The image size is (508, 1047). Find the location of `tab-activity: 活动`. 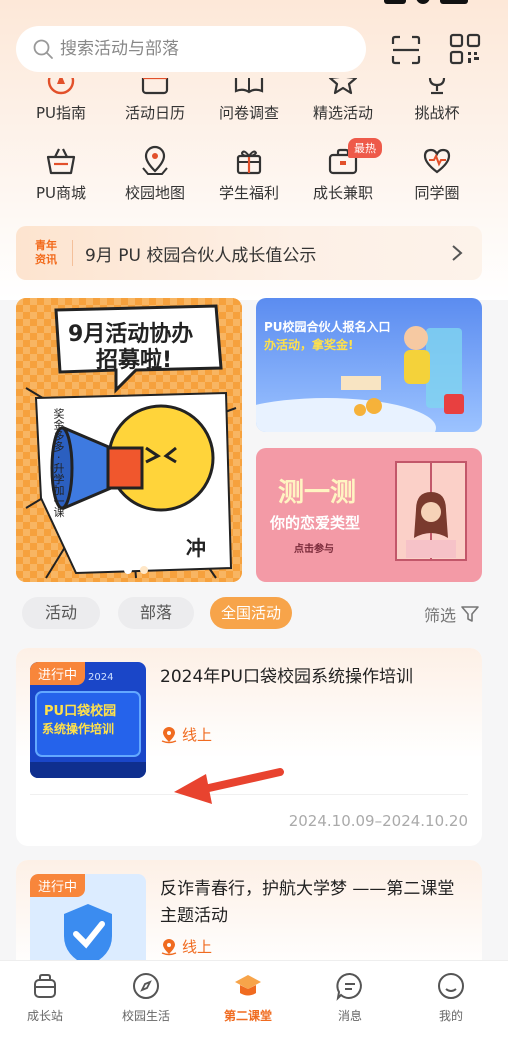

tab-activity: 活动 is located at coordinates (61, 613).